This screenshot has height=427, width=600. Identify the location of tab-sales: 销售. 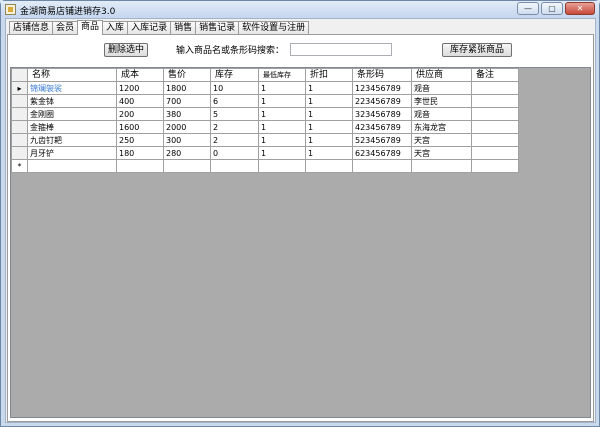
(183, 28).